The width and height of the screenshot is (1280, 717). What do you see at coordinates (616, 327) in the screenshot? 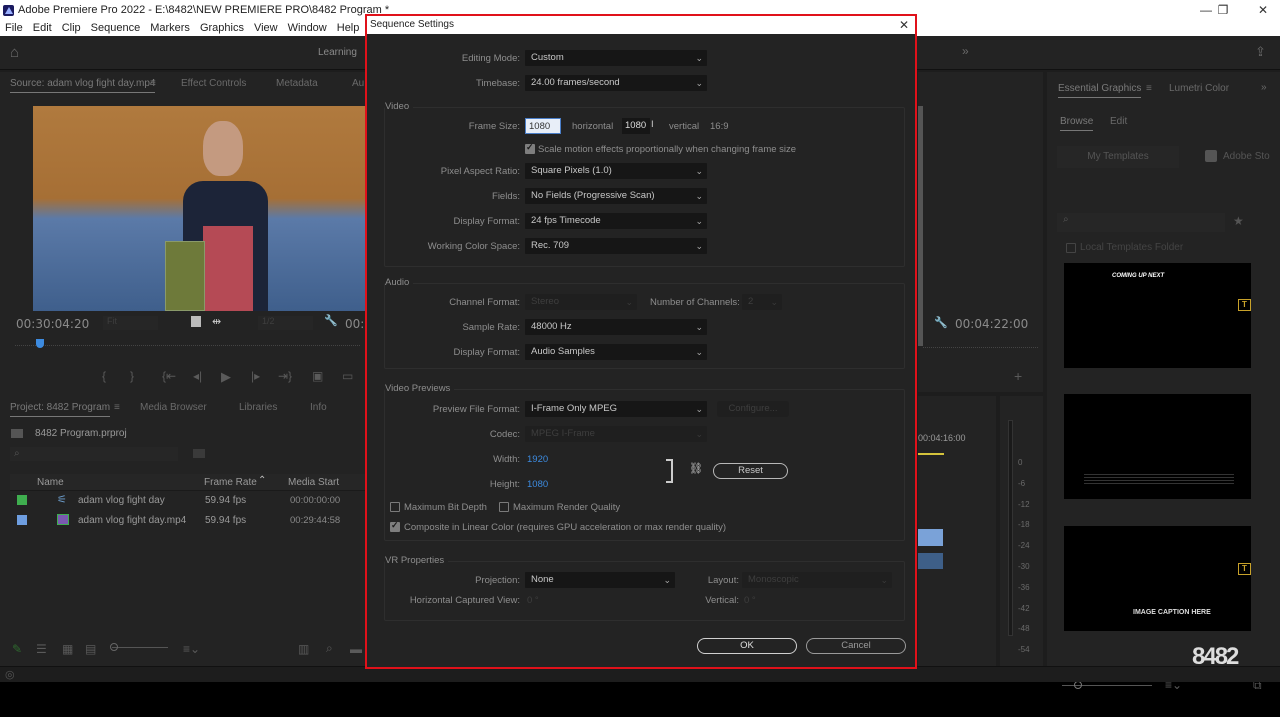
I see `sample-rate-dropdown: 48000 Hz ⌄` at bounding box center [616, 327].